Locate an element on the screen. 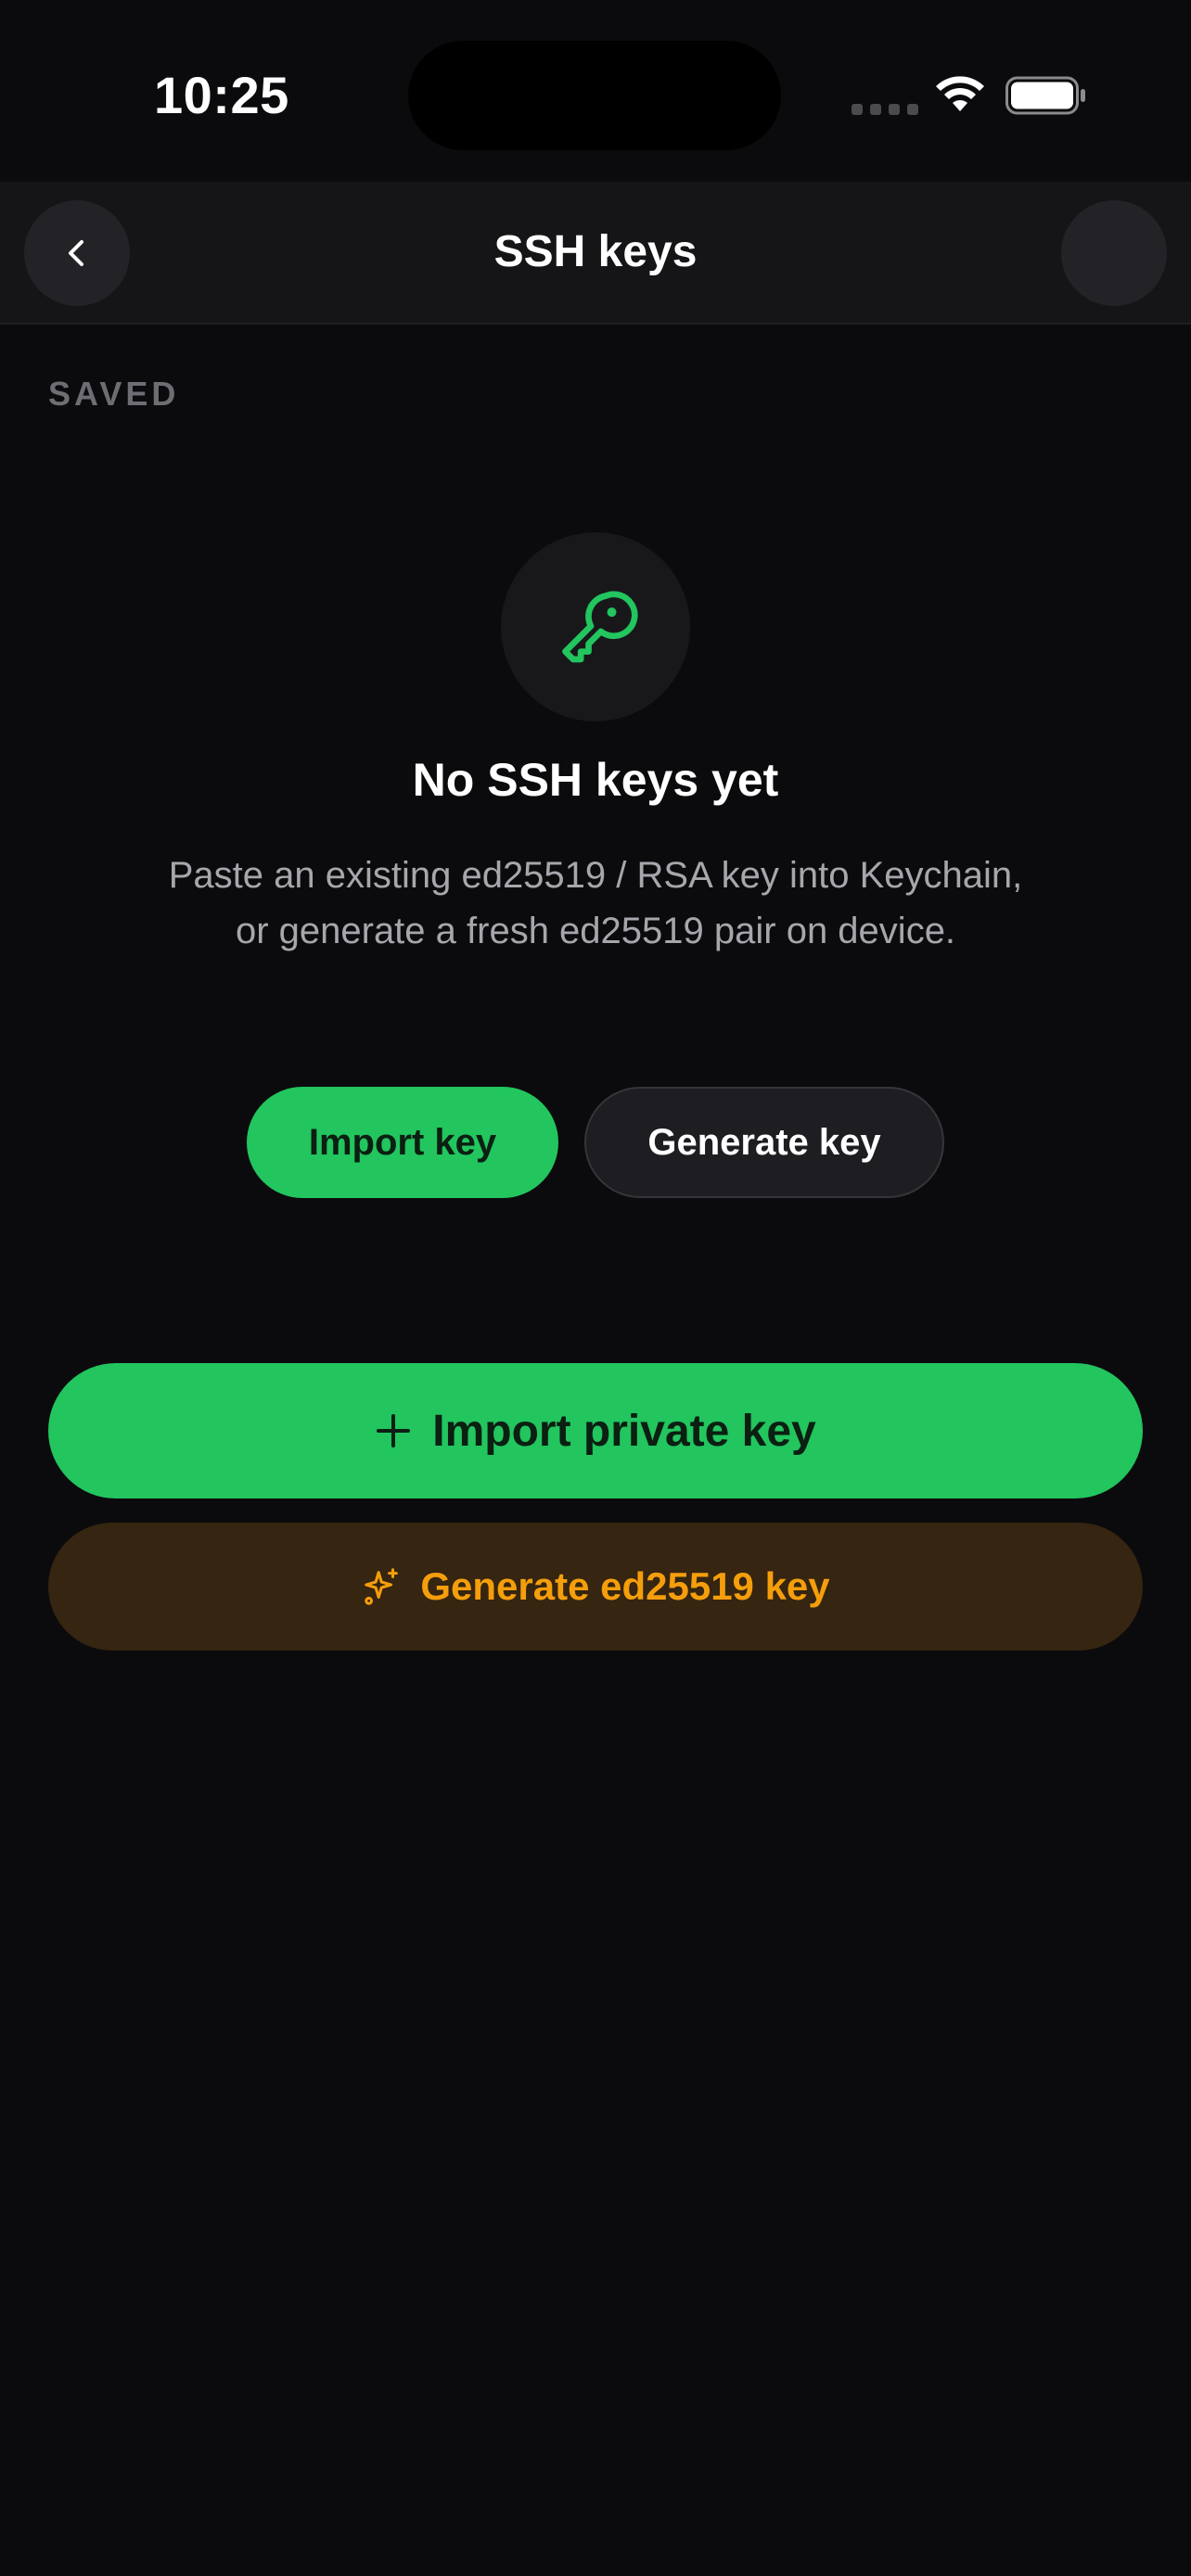 The height and width of the screenshot is (2576, 1191). status-time: 10:25 is located at coordinates (222, 95).